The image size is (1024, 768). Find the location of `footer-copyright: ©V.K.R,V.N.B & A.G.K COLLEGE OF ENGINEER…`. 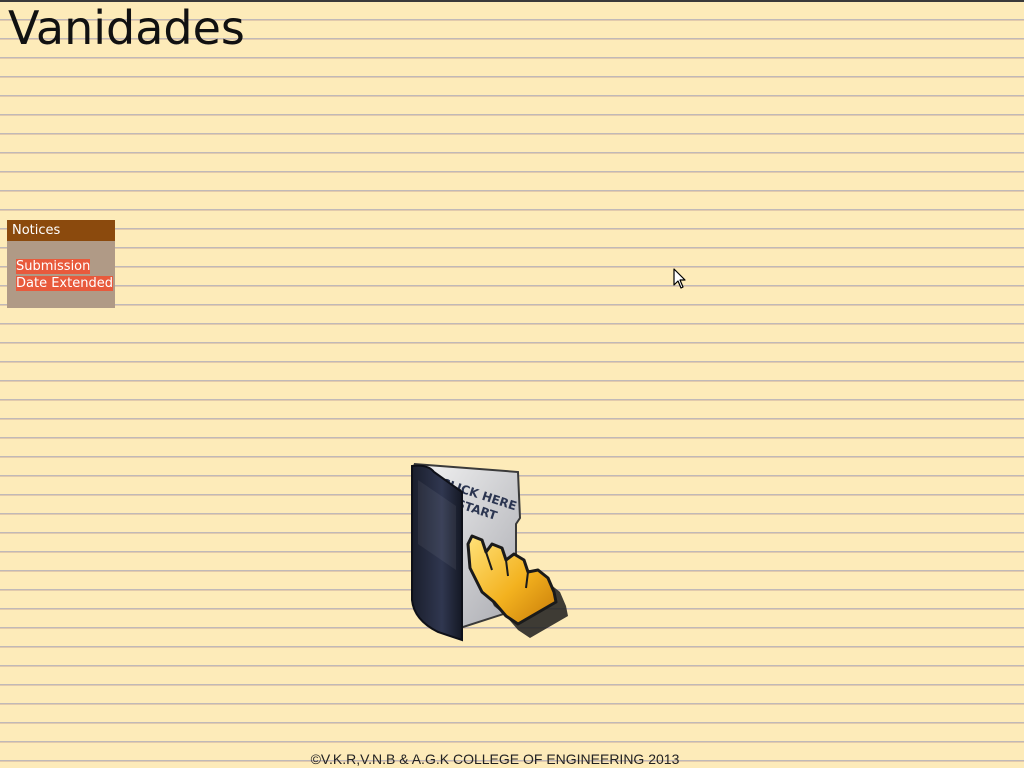

footer-copyright: ©V.K.R,V.N.B & A.G.K COLLEGE OF ENGINEER… is located at coordinates (495, 759).